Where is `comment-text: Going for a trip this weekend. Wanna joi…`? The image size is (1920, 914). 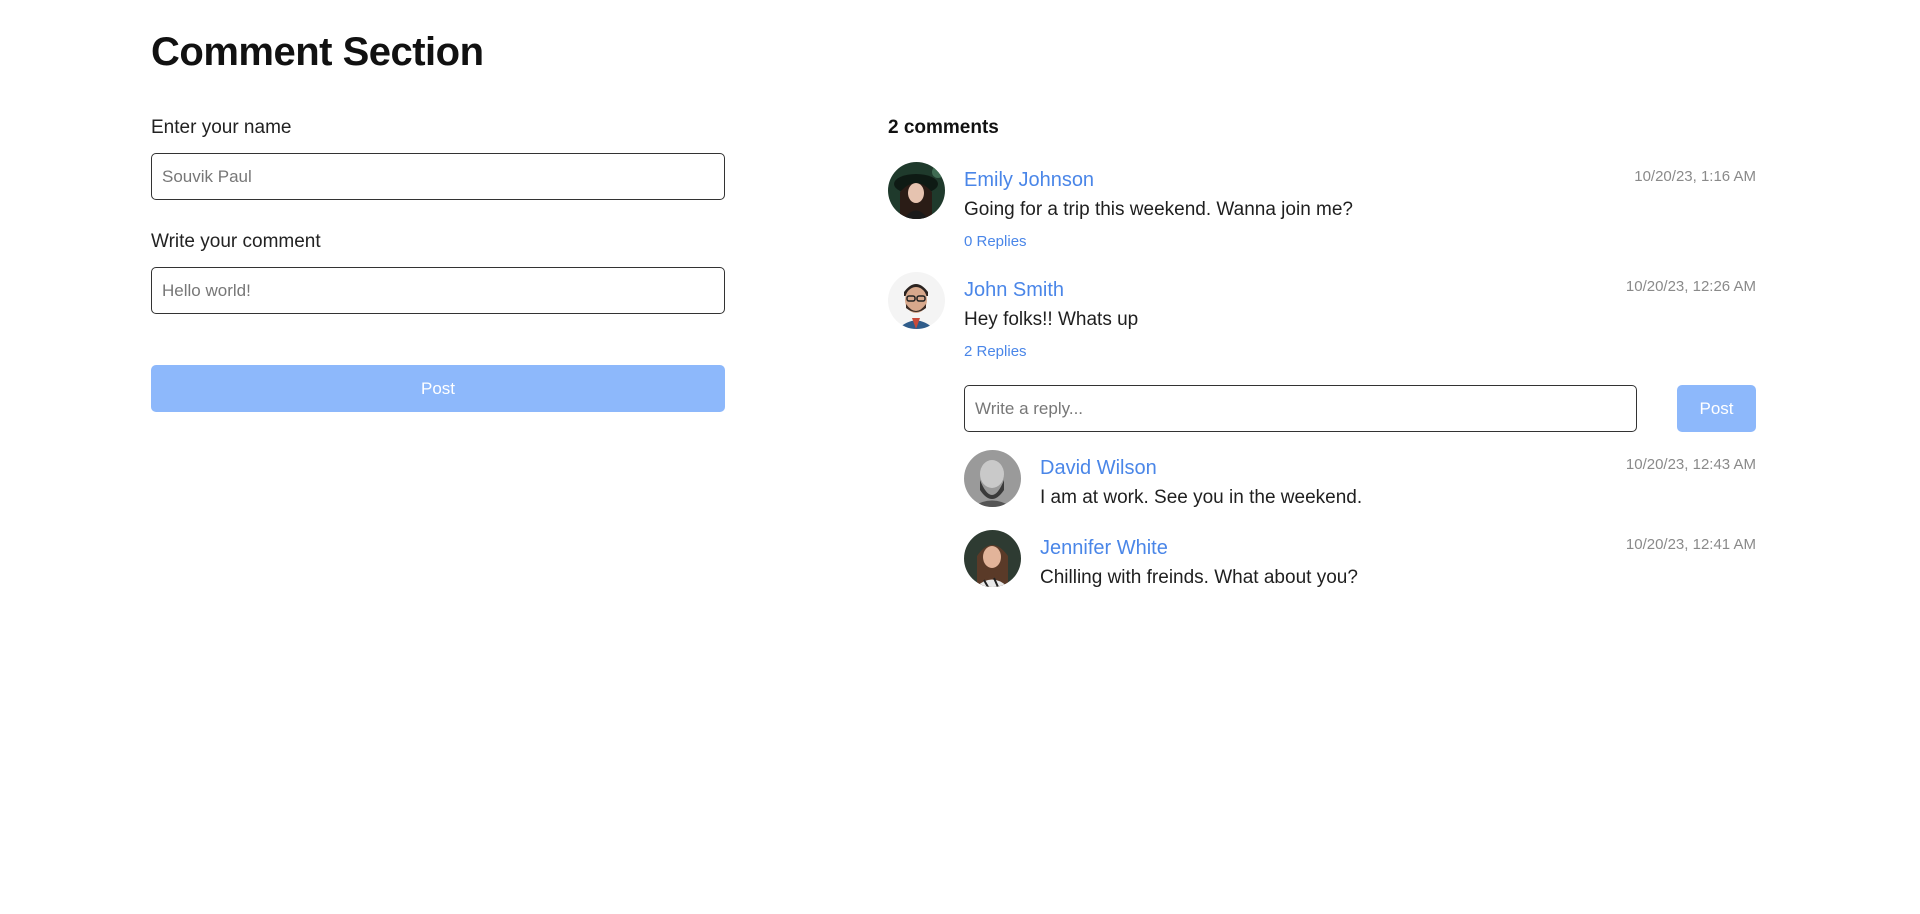
comment-text: Going for a trip this weekend. Wanna joi… is located at coordinates (1158, 209).